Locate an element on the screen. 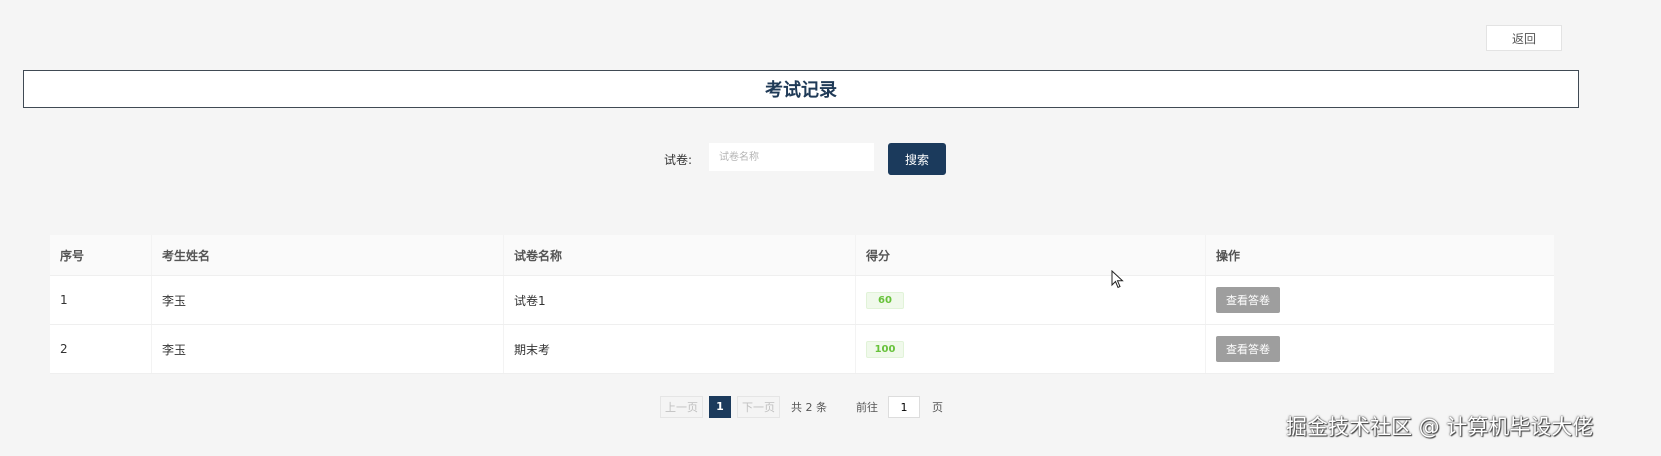 The height and width of the screenshot is (456, 1661). pagination: 上一页 1 下一页 共 2 条 前往 页 is located at coordinates (801, 407).